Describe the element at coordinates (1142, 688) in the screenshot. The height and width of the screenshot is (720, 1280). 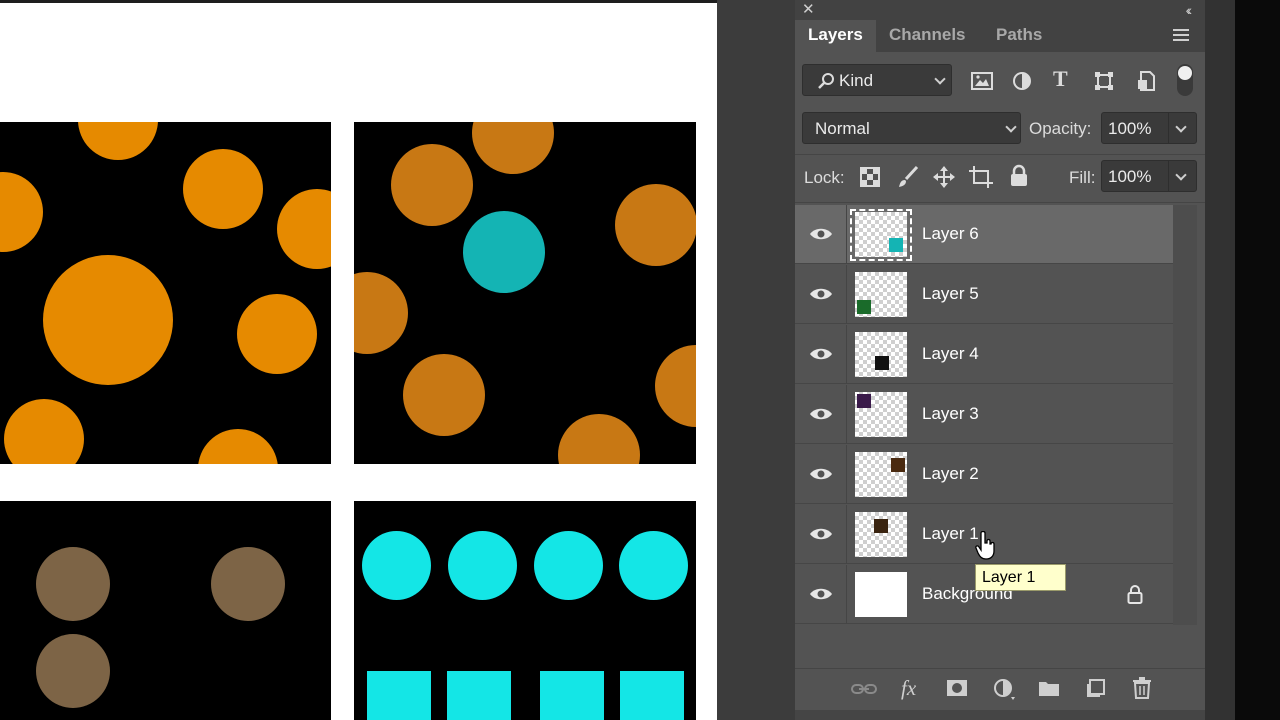
I see `delete-layer-trash-icon` at that location.